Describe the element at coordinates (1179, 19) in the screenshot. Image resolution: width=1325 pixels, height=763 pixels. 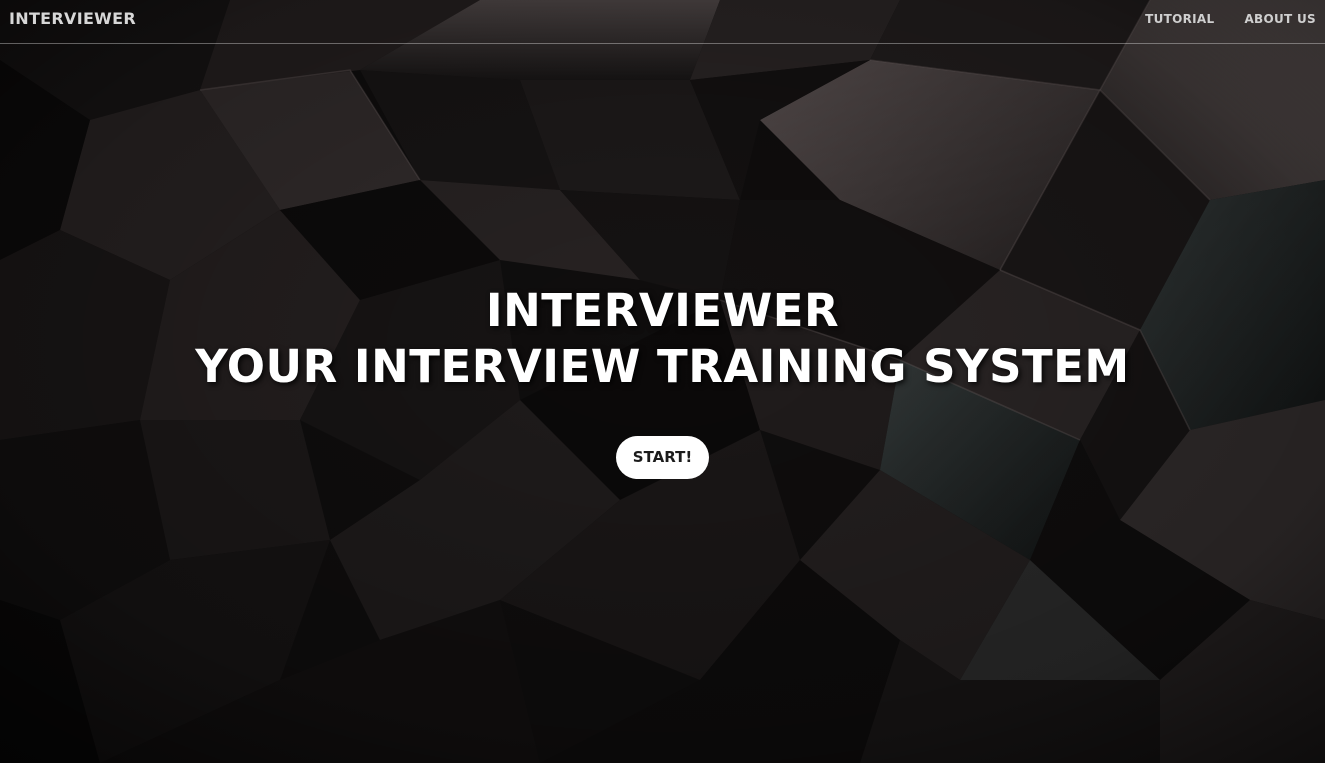
I see `nav-link-tutorial: TUTORIAL` at that location.